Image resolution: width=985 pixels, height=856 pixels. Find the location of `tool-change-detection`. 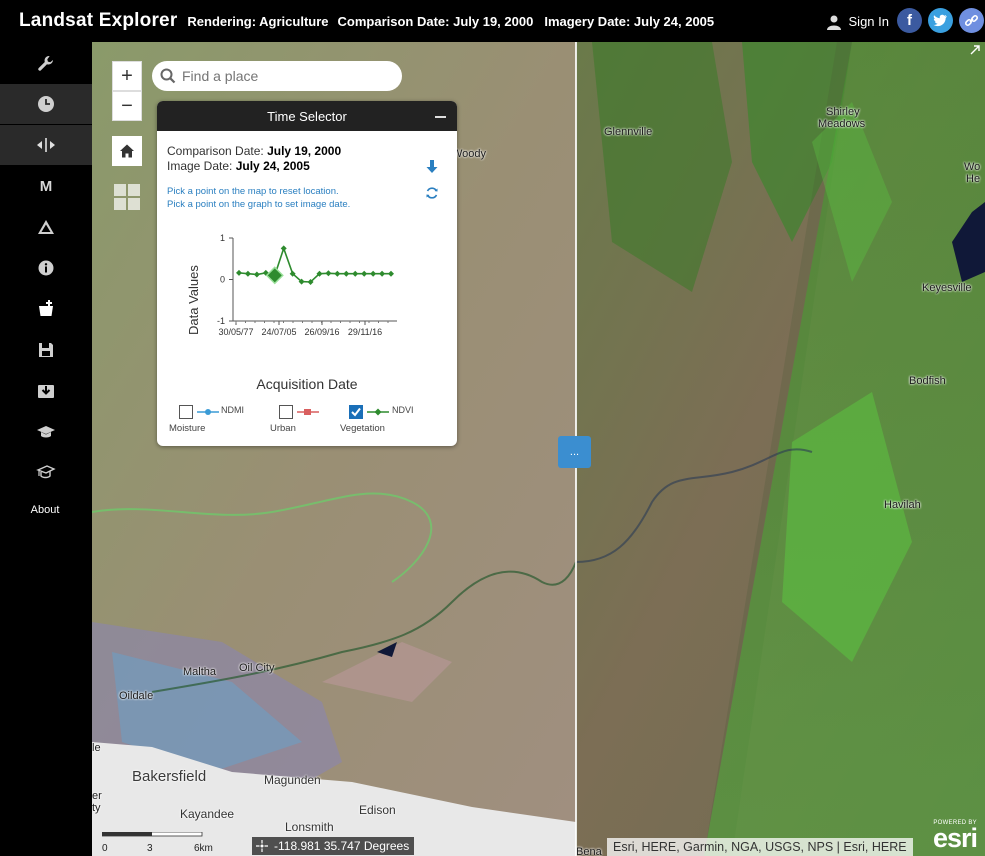

tool-change-detection is located at coordinates (46, 227).